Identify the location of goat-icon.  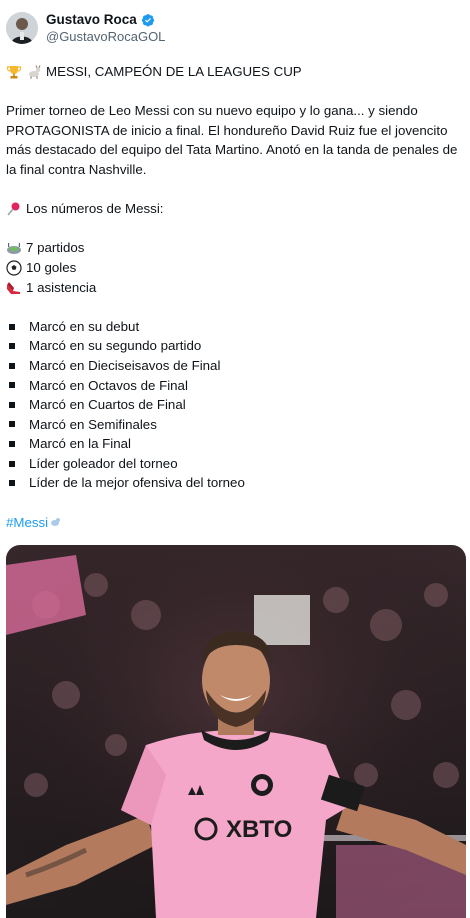
(35, 72).